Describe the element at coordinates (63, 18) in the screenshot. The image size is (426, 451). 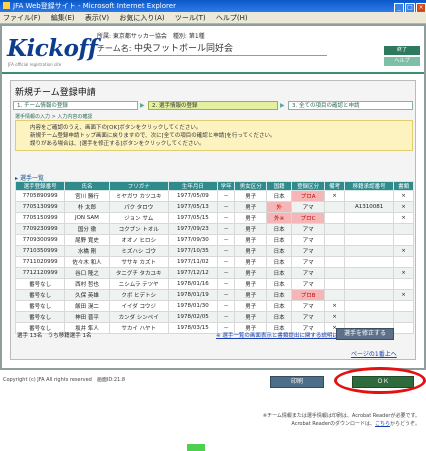
I see `menu-edit: 編集(E)` at that location.